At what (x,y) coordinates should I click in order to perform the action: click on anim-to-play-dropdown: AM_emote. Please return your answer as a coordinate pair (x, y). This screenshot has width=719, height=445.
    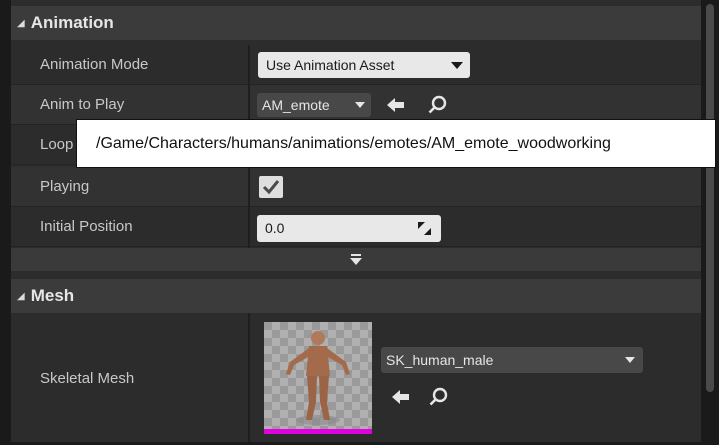
    Looking at the image, I should click on (314, 105).